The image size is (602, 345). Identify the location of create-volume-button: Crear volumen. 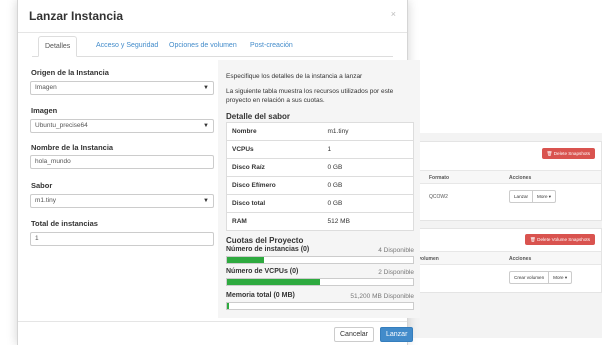
(529, 277).